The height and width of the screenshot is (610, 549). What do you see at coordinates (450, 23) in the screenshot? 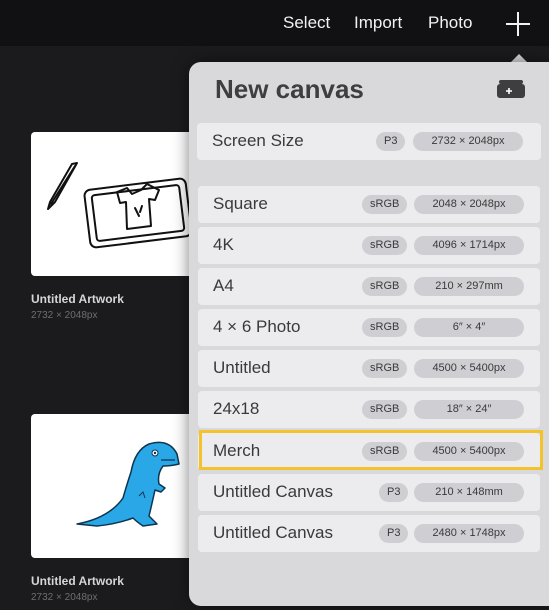
I see `photo-button: Photo` at bounding box center [450, 23].